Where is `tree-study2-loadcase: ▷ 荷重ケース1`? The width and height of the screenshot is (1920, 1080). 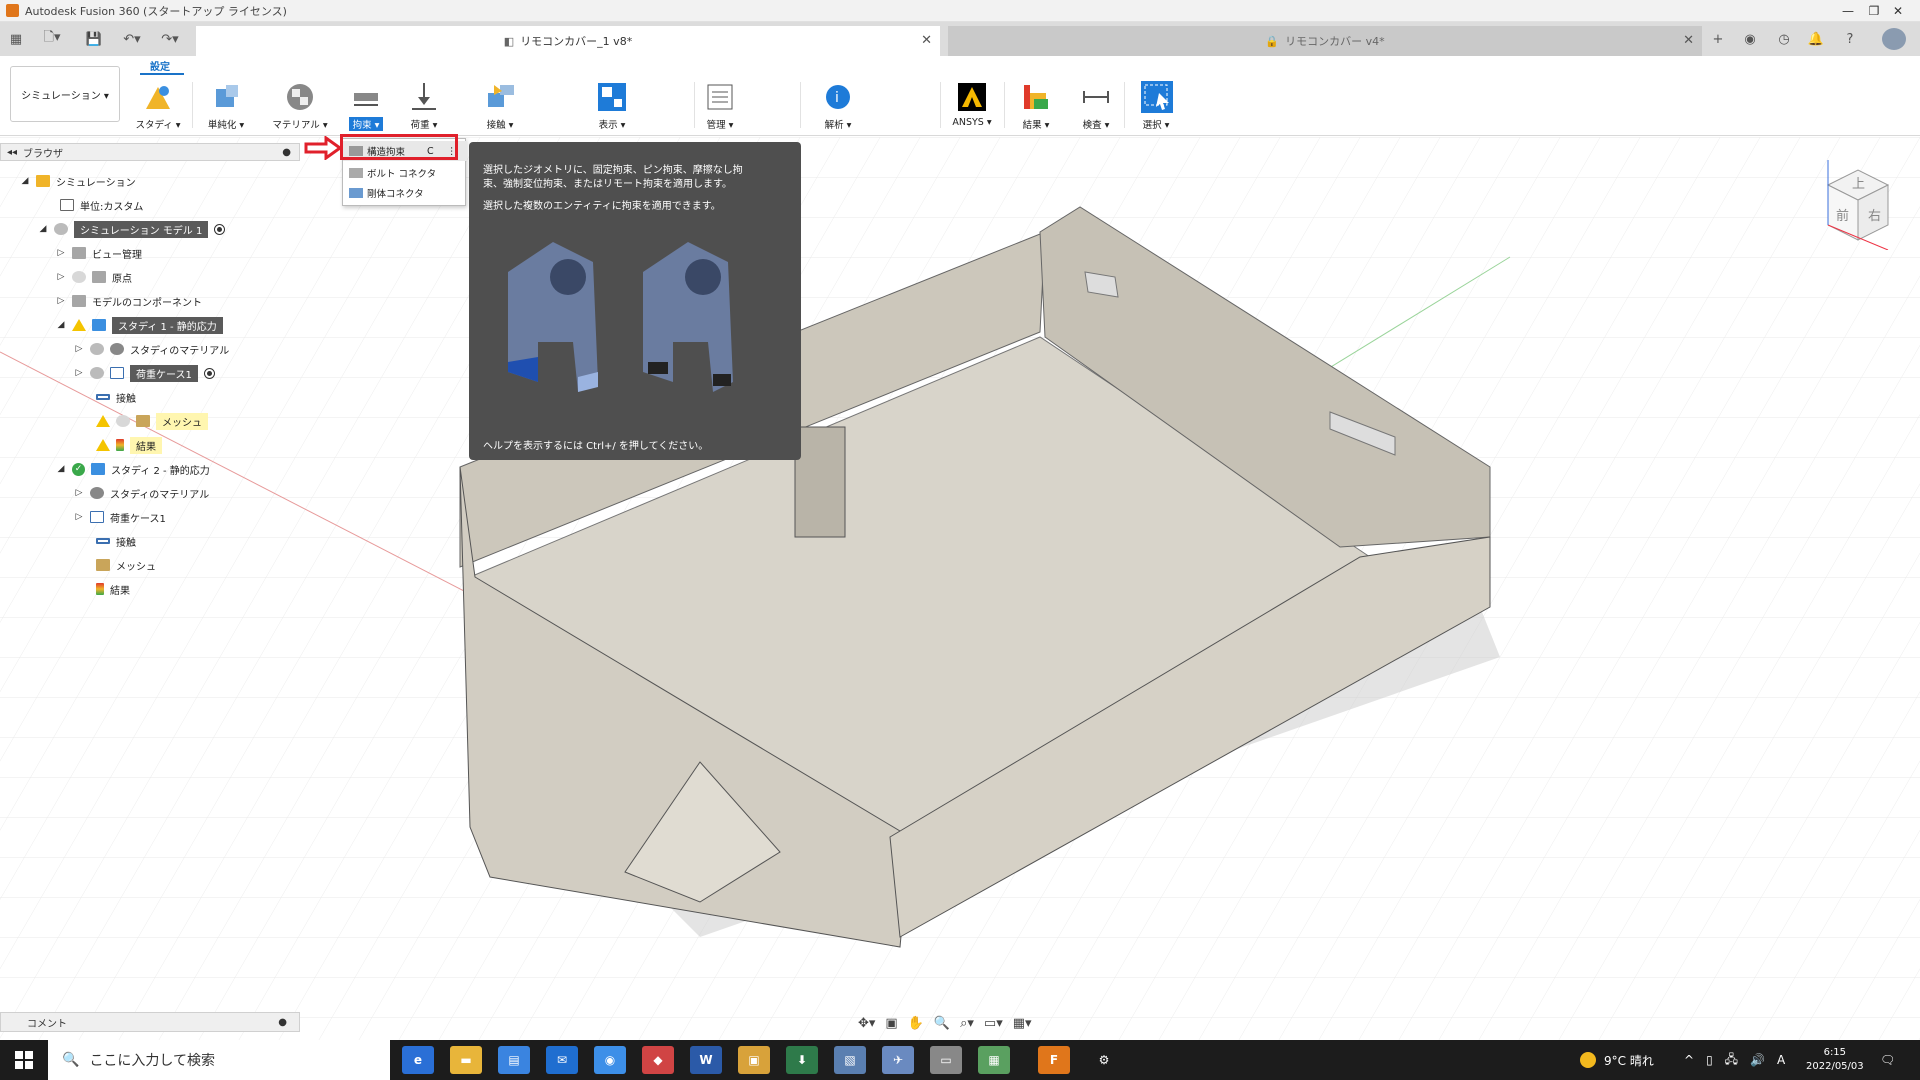 tree-study2-loadcase: ▷ 荷重ケース1 is located at coordinates (120, 517).